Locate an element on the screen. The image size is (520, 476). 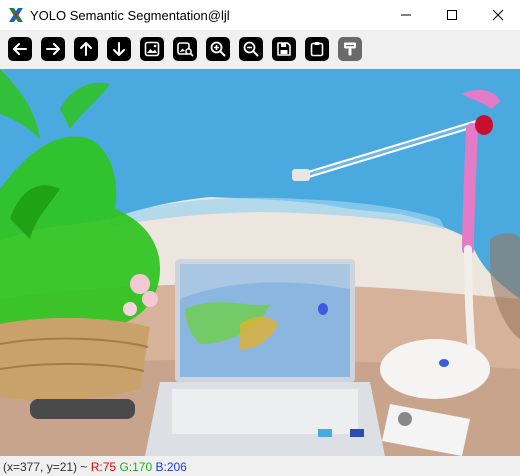
image-icon is located at coordinates (152, 49).